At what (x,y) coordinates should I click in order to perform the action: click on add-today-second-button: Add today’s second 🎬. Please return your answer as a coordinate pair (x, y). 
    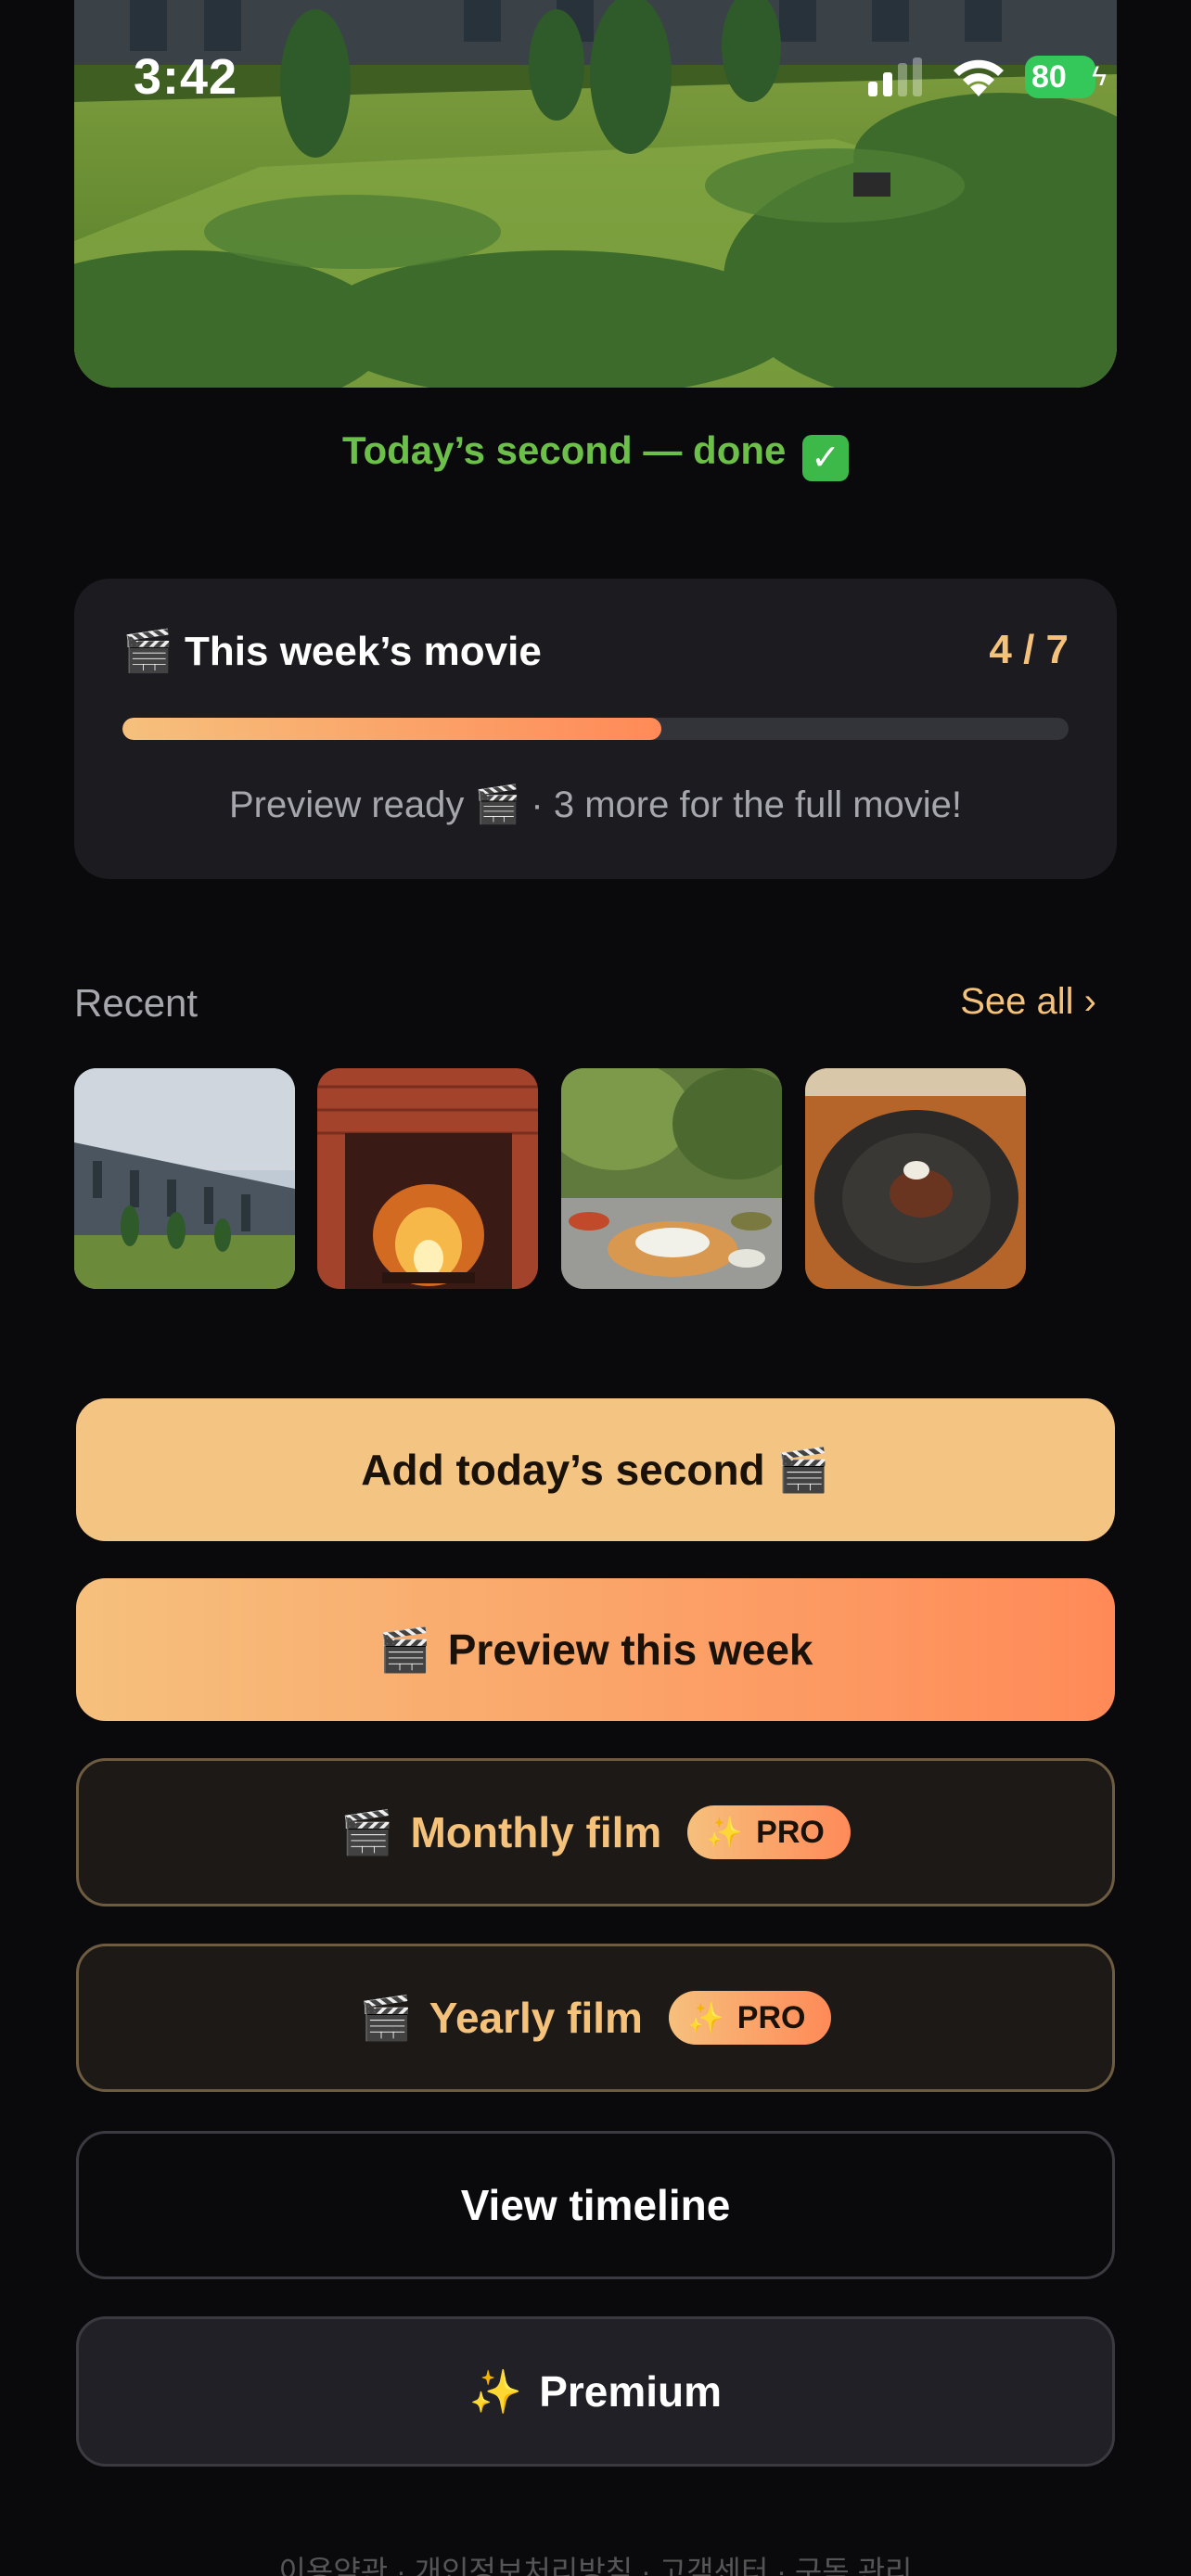
    Looking at the image, I should click on (595, 1470).